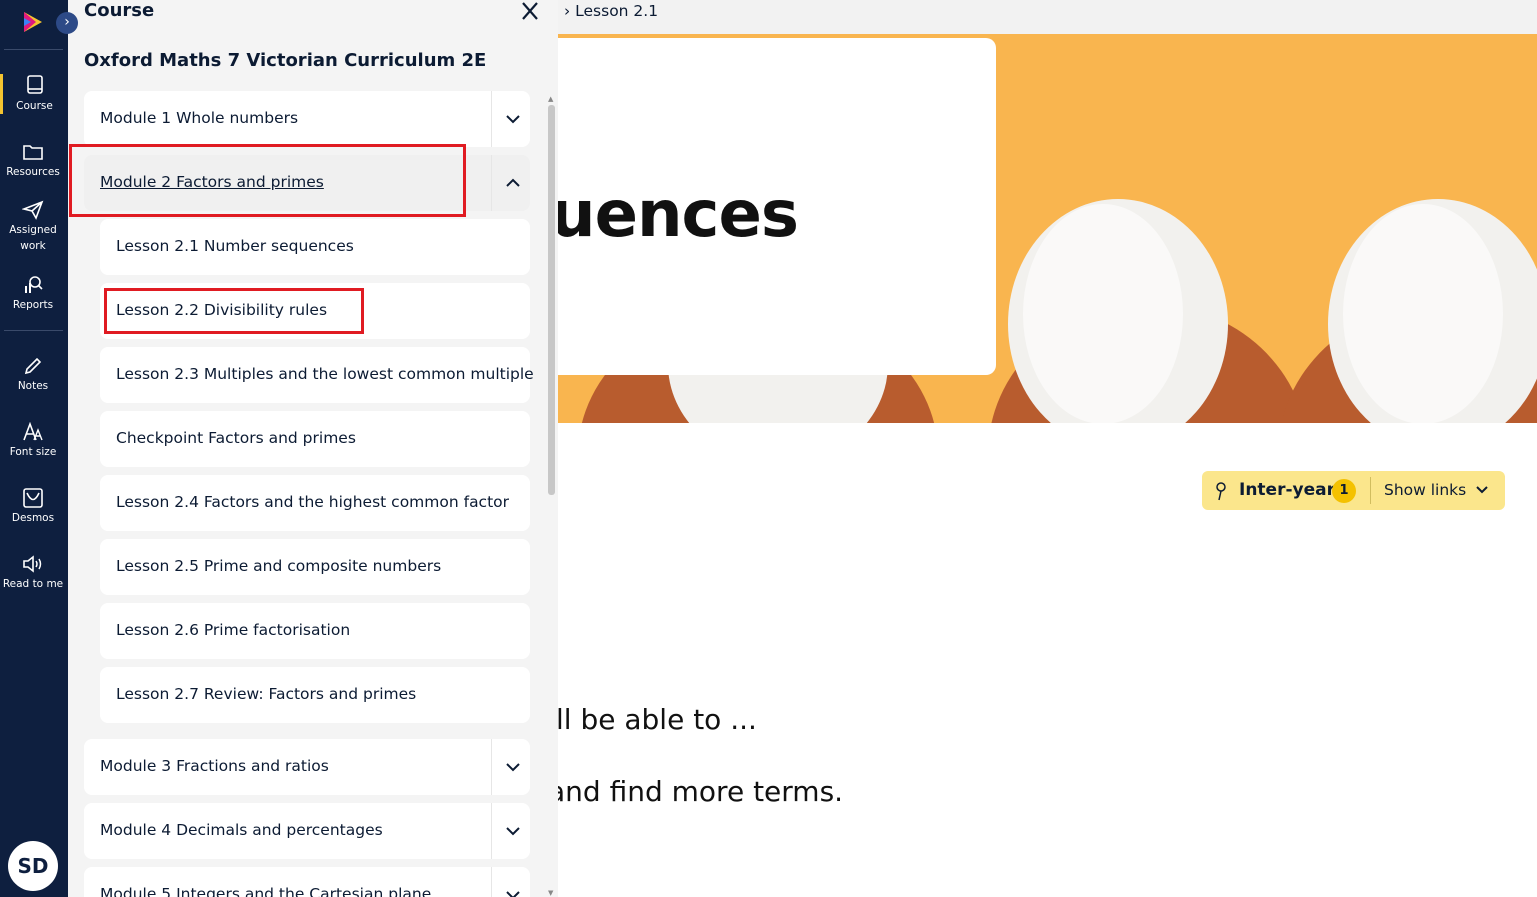 This screenshot has height=897, width=1537. I want to click on rail-item-notes: Notes, so click(33, 375).